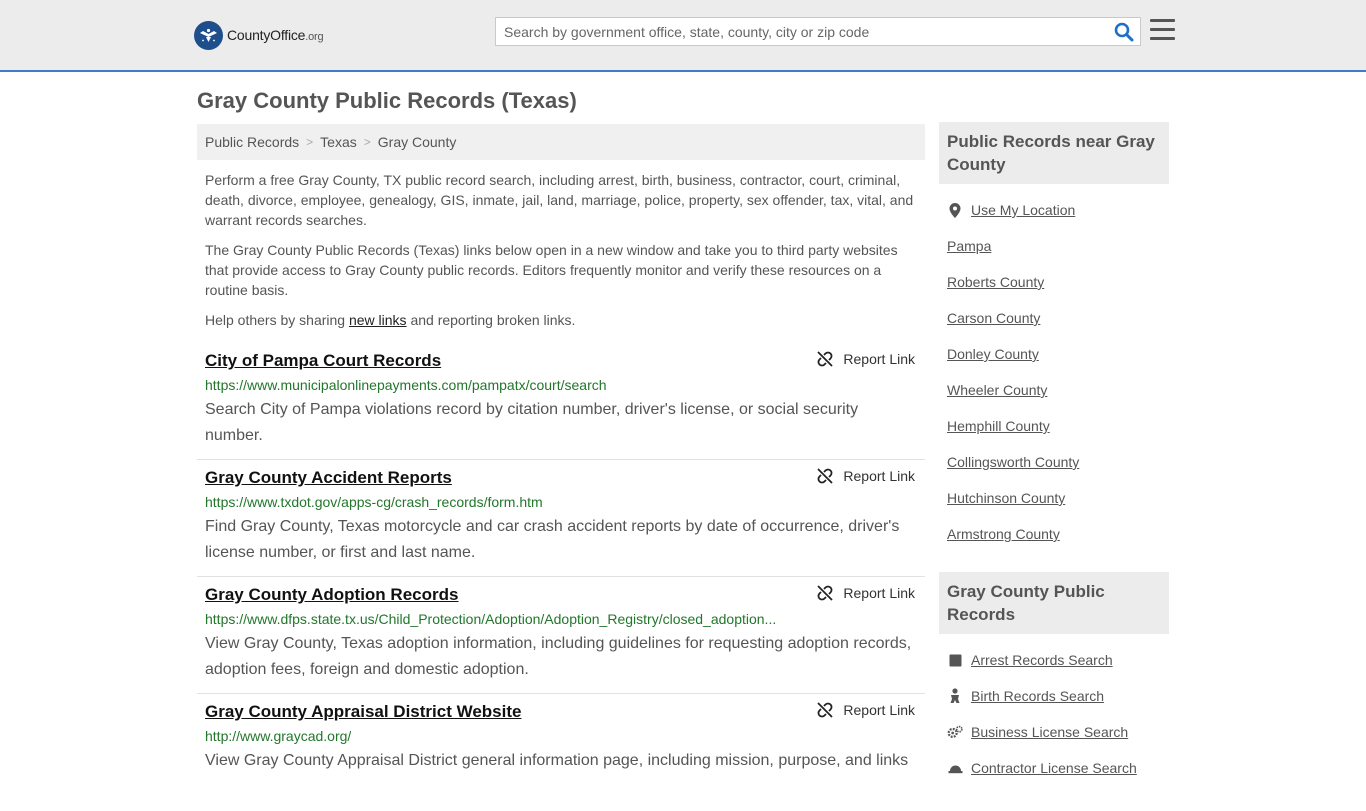 The image size is (1366, 811). Describe the element at coordinates (1054, 153) in the screenshot. I see `sidebar-nearby-heading: Public Records near Gray County` at that location.